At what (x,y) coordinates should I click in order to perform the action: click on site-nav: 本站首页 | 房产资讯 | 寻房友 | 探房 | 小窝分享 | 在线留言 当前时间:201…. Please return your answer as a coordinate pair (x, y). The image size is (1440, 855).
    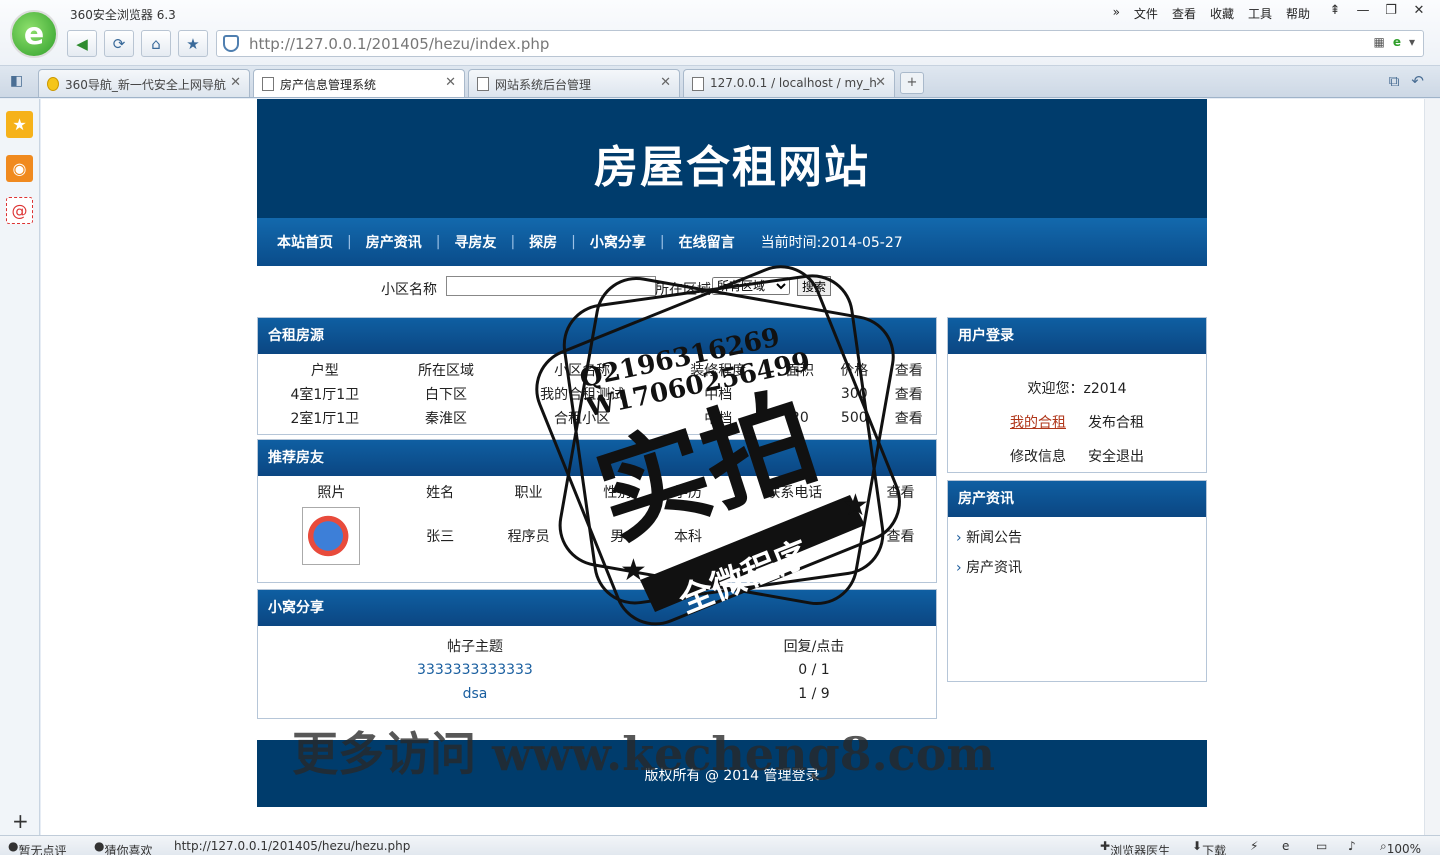
    Looking at the image, I should click on (732, 242).